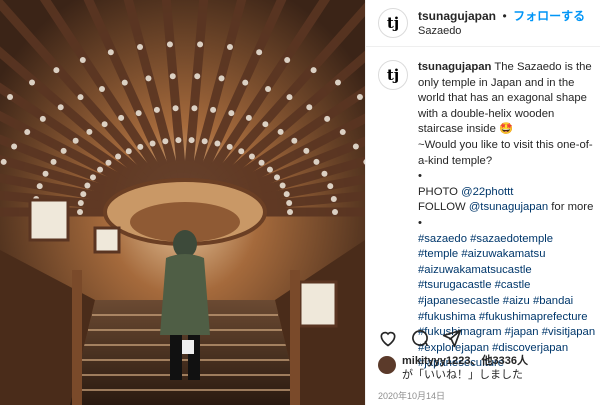 The width and height of the screenshot is (600, 405). I want to click on hashtag-link: #aizu, so click(516, 301).